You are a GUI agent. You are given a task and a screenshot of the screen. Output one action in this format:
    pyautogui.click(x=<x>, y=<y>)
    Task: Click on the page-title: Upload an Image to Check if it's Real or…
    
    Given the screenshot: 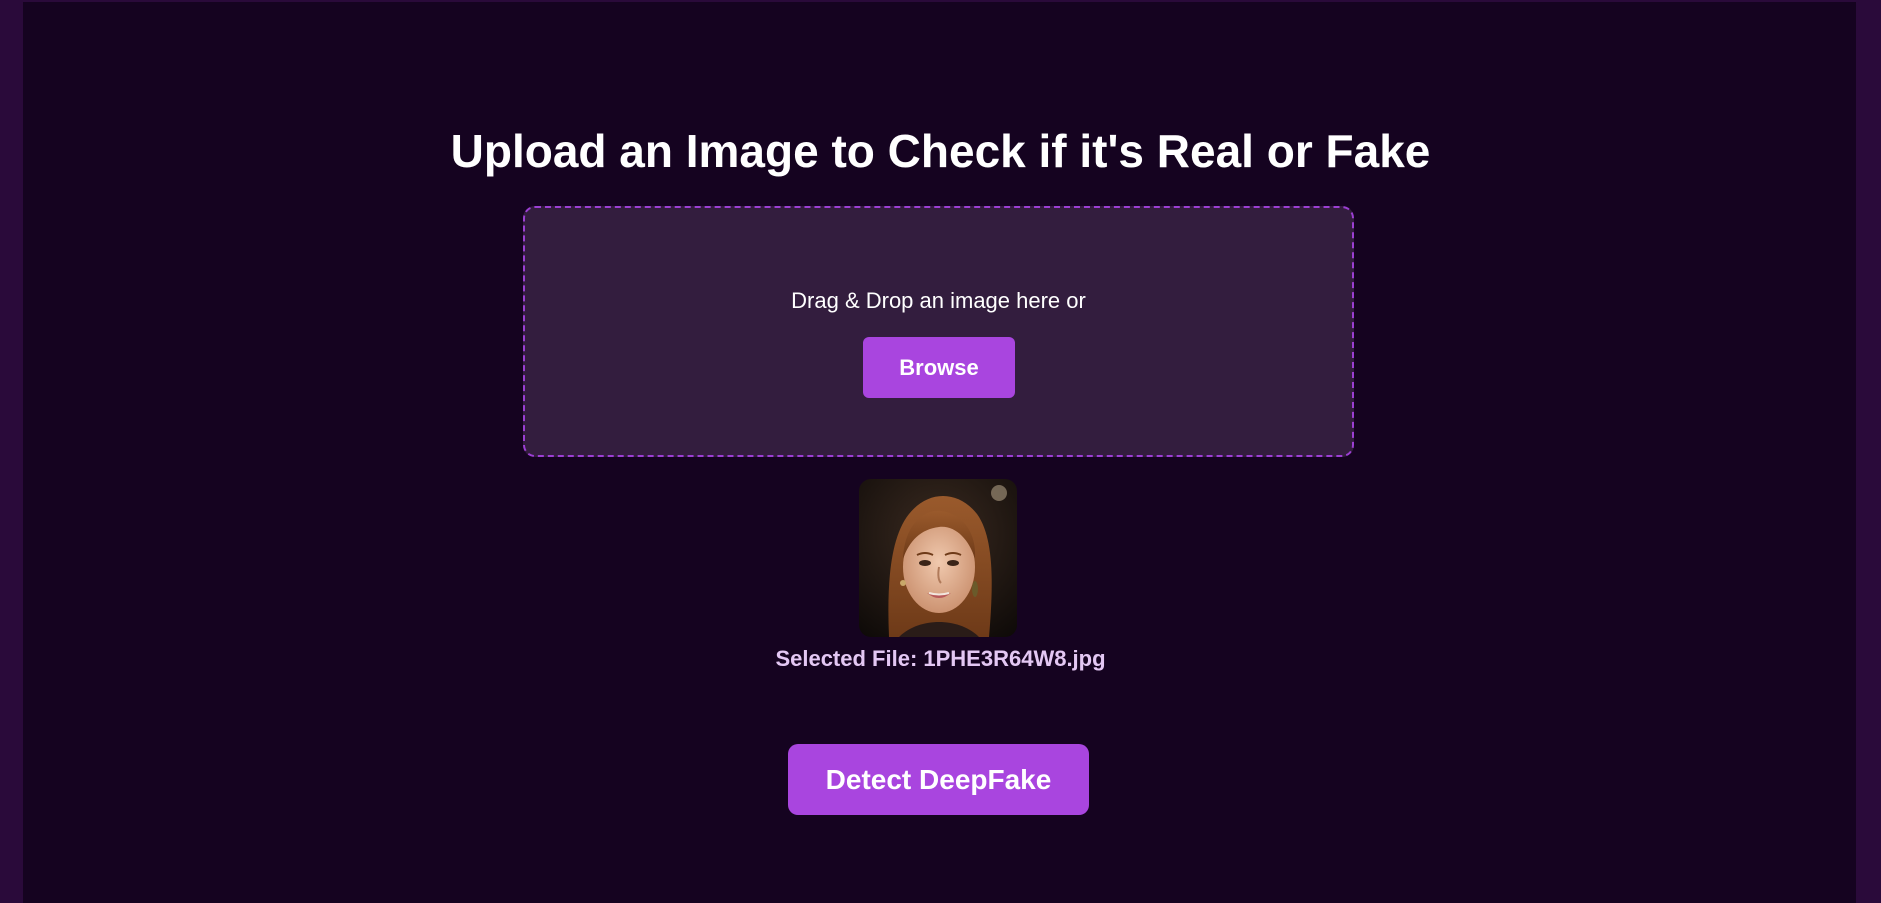 What is the action you would take?
    pyautogui.click(x=940, y=151)
    